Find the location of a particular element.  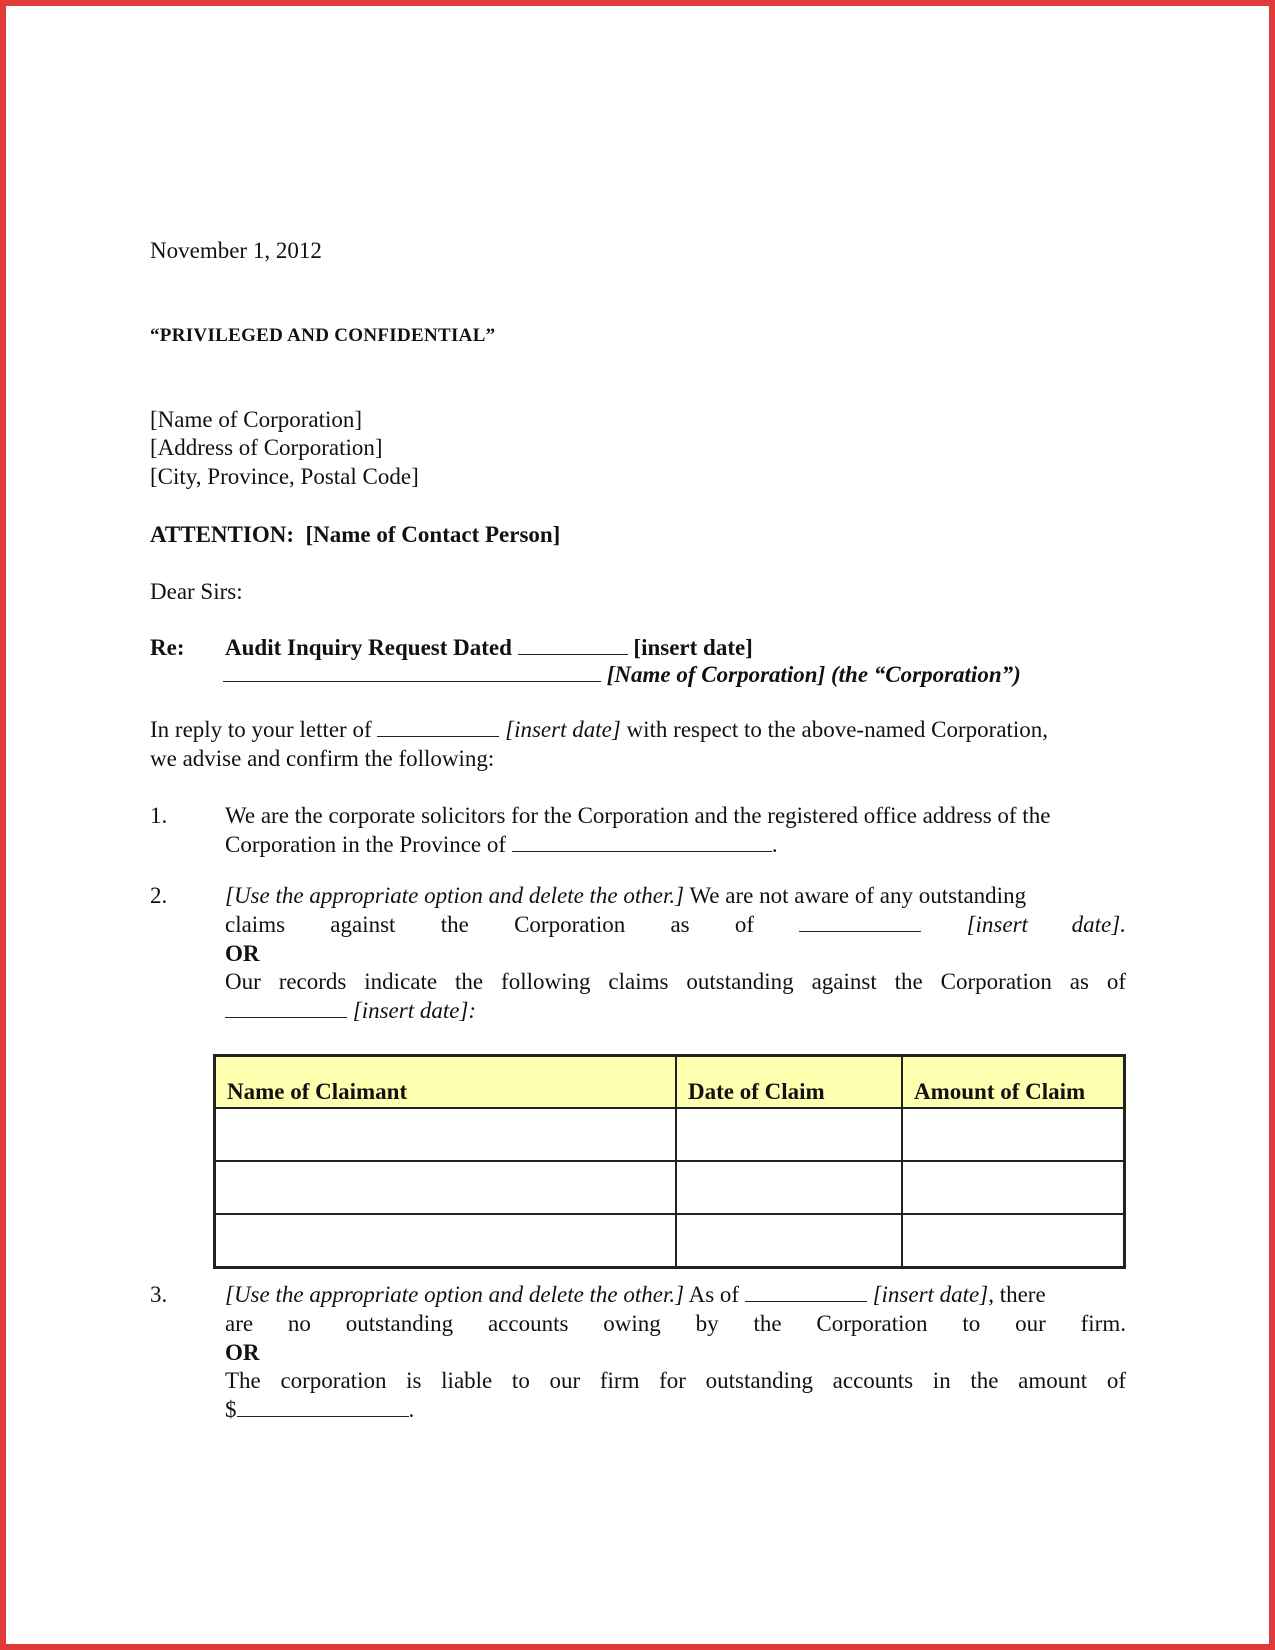

item-2-records-placeholder: [insert date] is located at coordinates (410, 1010).